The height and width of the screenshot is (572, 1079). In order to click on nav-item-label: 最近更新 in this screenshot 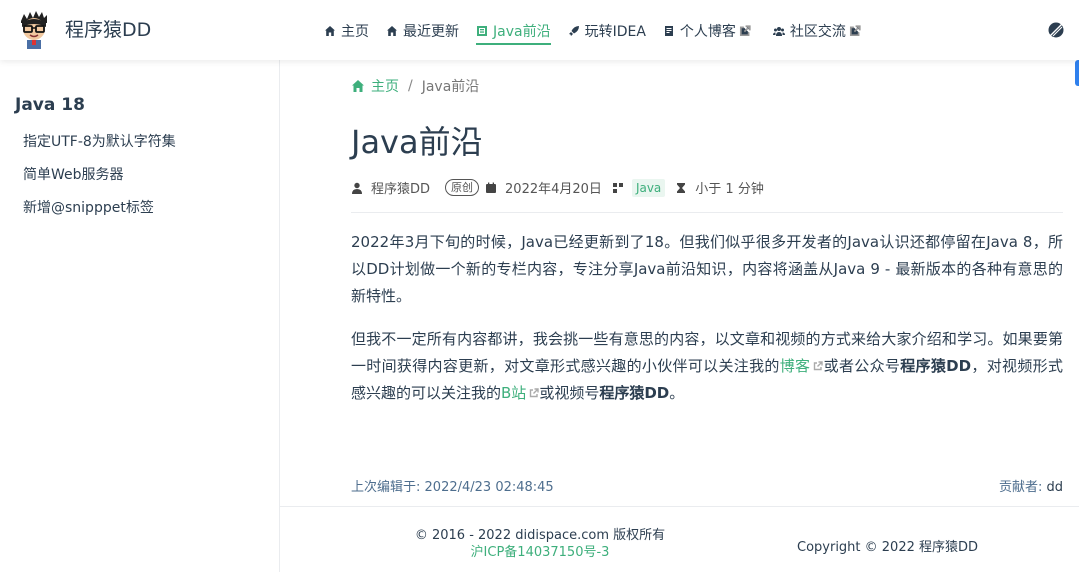, I will do `click(431, 32)`.